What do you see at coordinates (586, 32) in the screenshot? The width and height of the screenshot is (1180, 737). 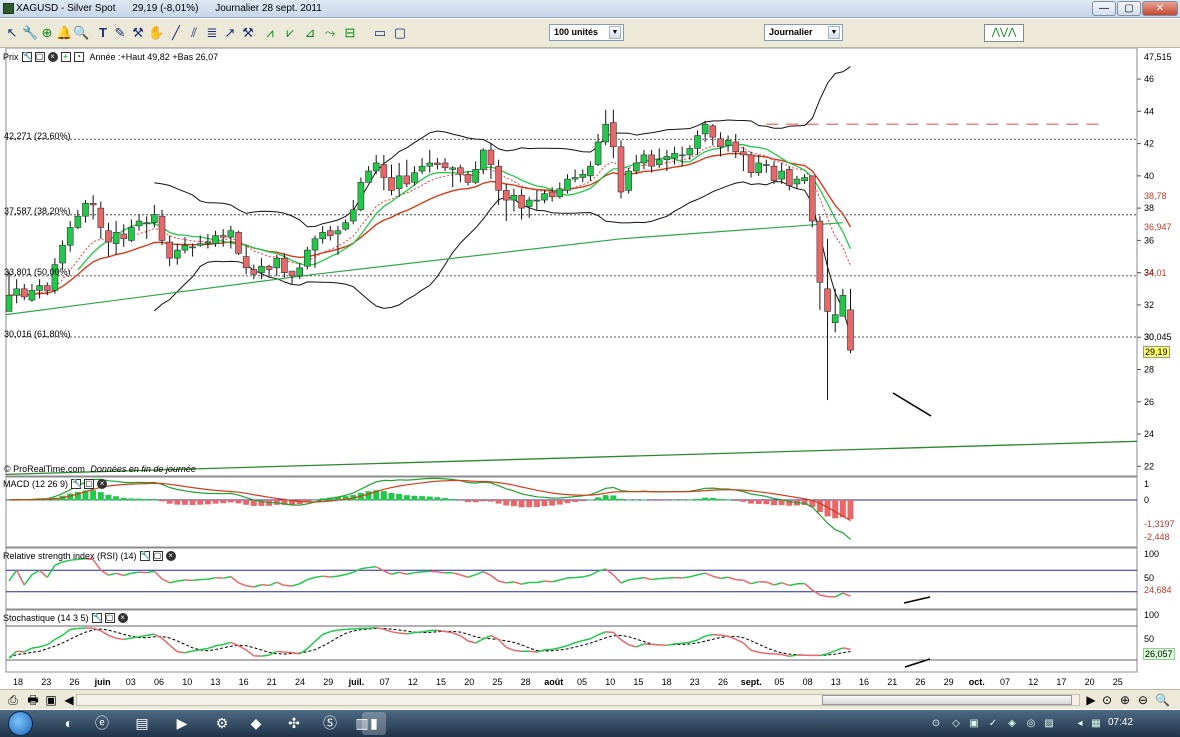 I see `units-select: 100 unités ▼` at bounding box center [586, 32].